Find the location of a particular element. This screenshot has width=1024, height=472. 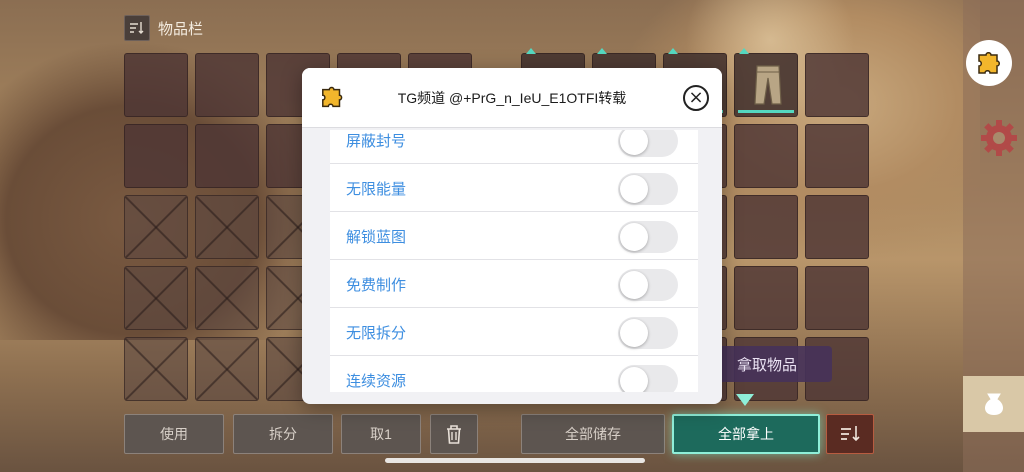

inventory-header: 物品栏 is located at coordinates (163, 28).